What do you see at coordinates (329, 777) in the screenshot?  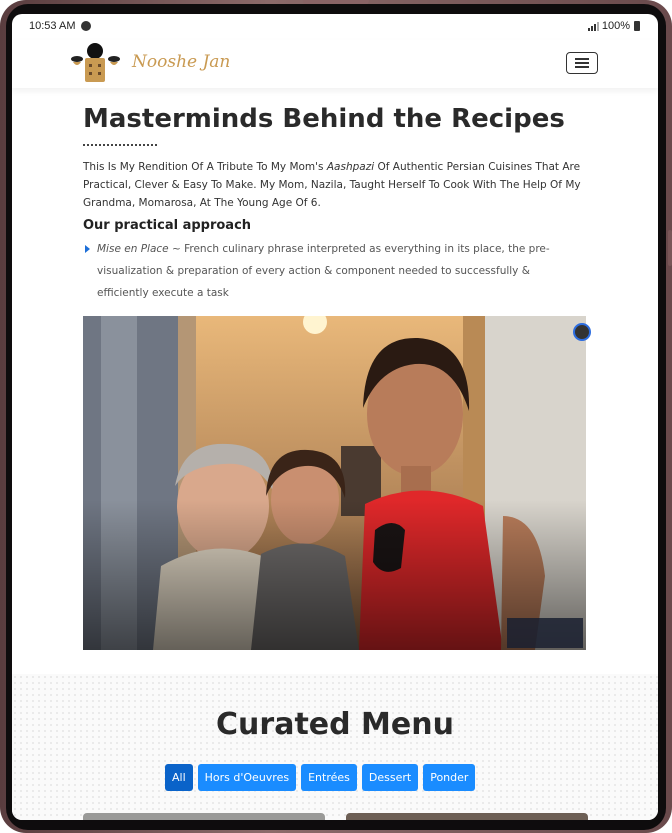 I see `filter-entrees-button: Entrées` at bounding box center [329, 777].